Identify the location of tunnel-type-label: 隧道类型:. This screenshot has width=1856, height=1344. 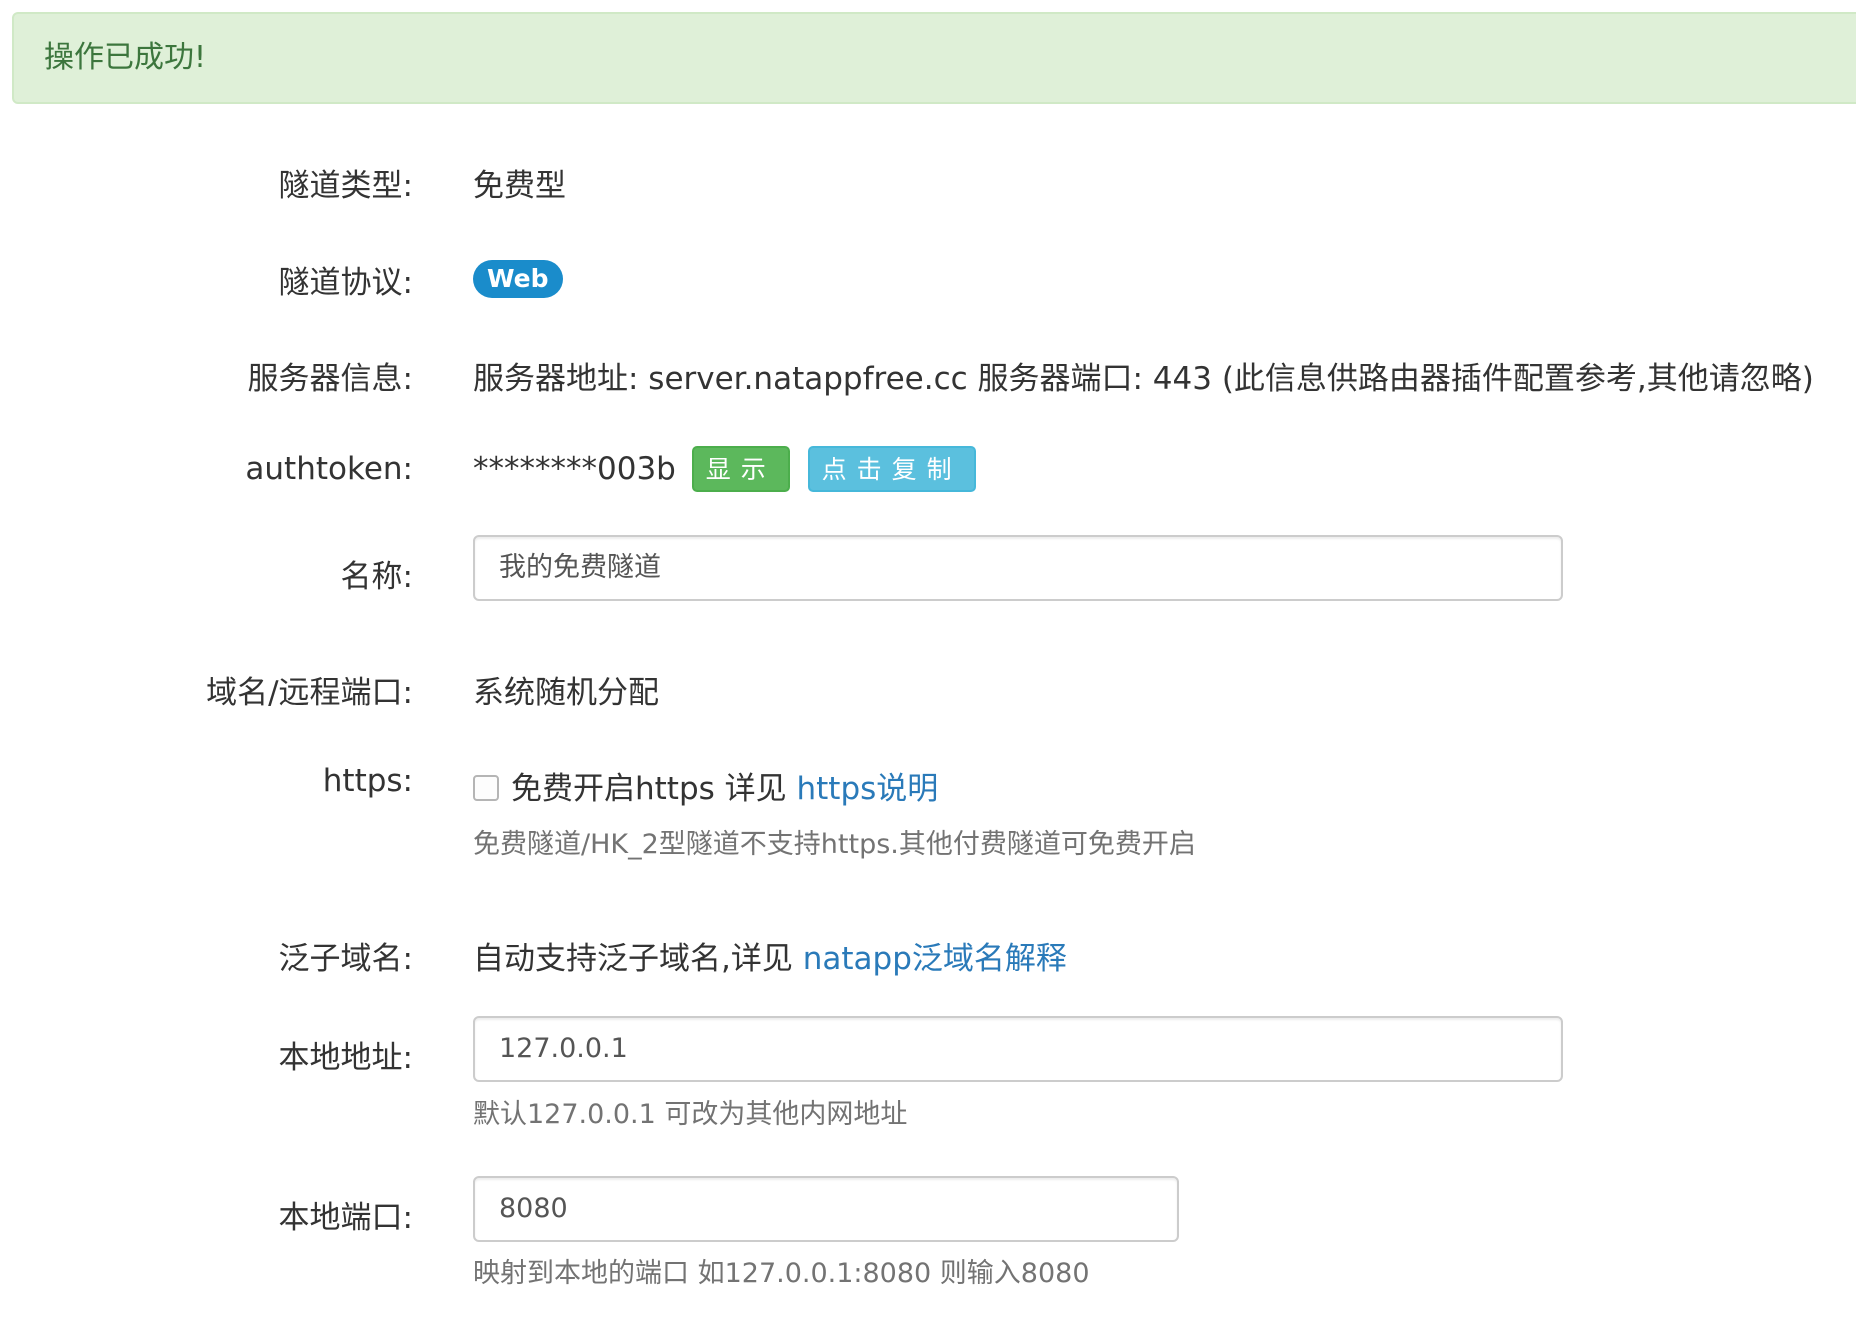
(345, 186).